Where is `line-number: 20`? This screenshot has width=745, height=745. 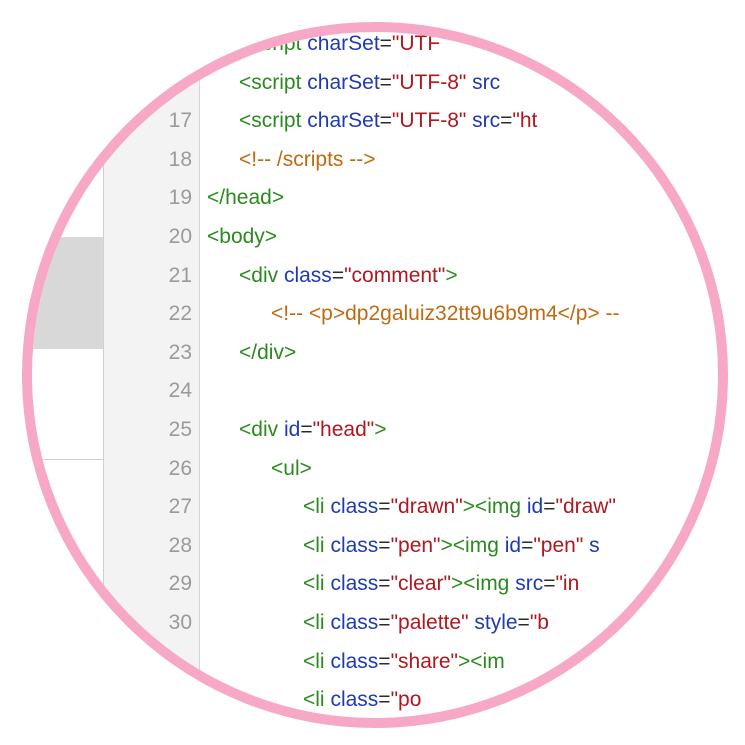 line-number: 20 is located at coordinates (180, 236).